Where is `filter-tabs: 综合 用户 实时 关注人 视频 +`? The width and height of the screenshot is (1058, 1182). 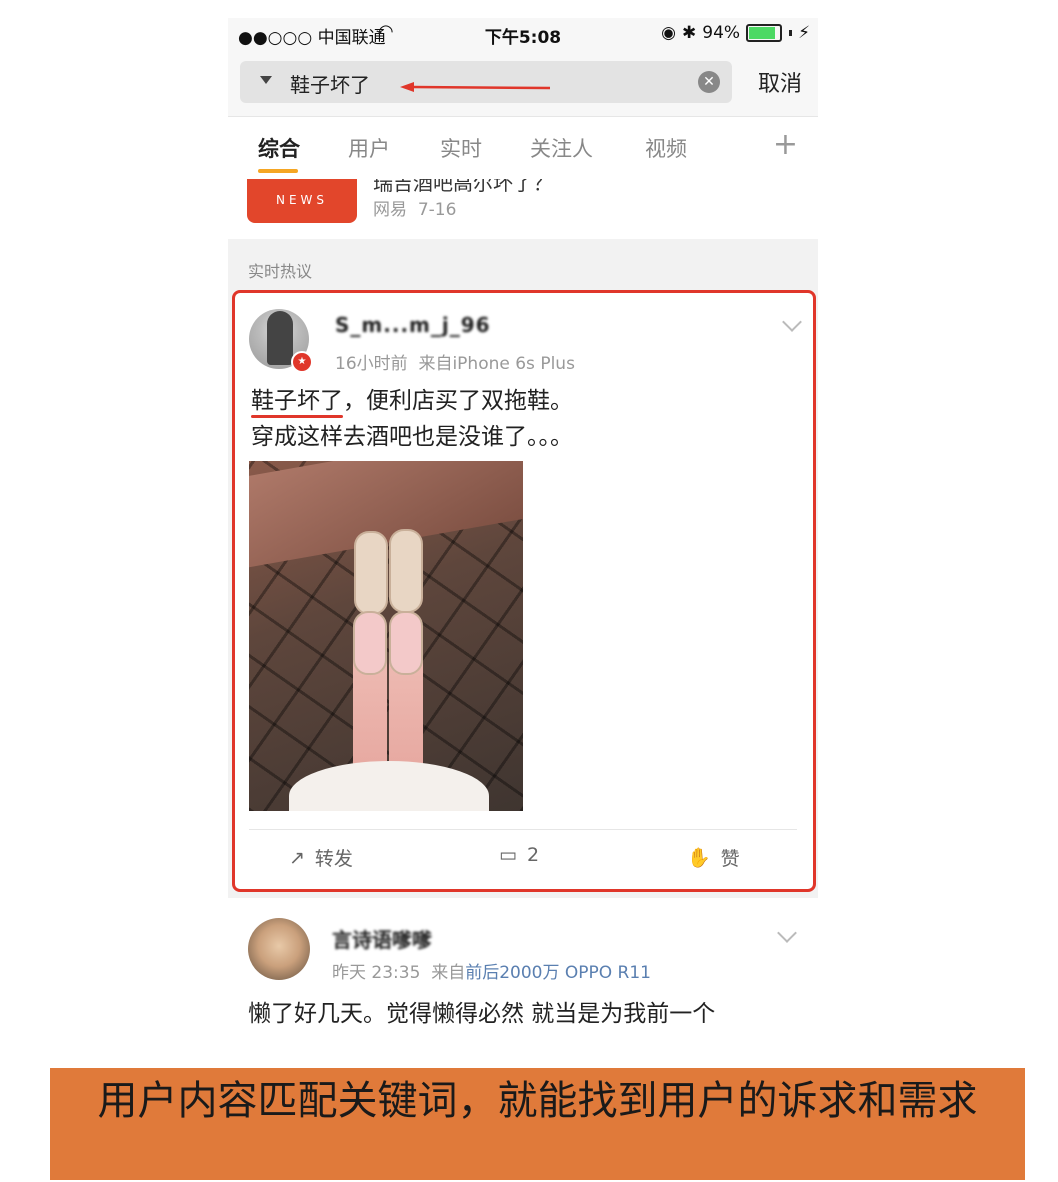 filter-tabs: 综合 用户 实时 关注人 视频 + is located at coordinates (523, 148).